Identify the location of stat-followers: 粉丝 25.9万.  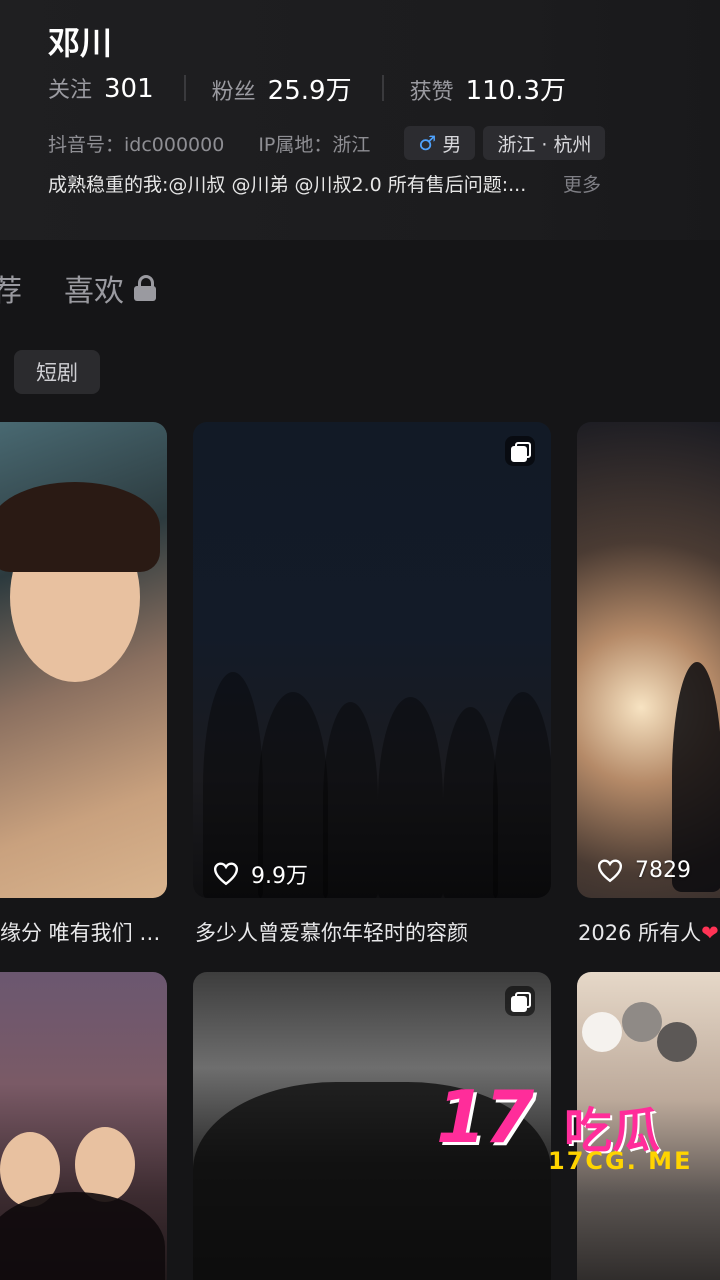
(282, 88).